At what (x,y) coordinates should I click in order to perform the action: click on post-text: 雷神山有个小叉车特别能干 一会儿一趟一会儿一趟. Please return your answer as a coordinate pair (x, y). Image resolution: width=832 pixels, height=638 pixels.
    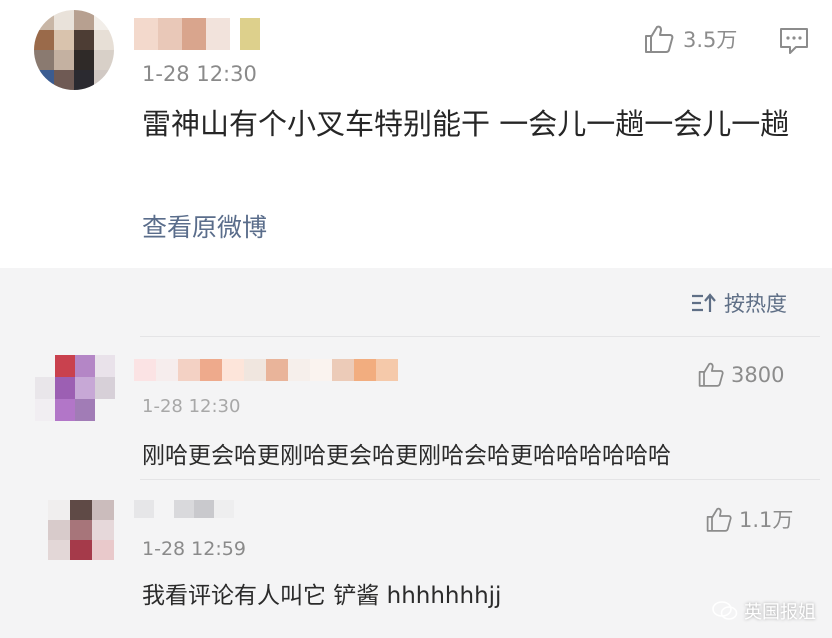
    Looking at the image, I should click on (466, 124).